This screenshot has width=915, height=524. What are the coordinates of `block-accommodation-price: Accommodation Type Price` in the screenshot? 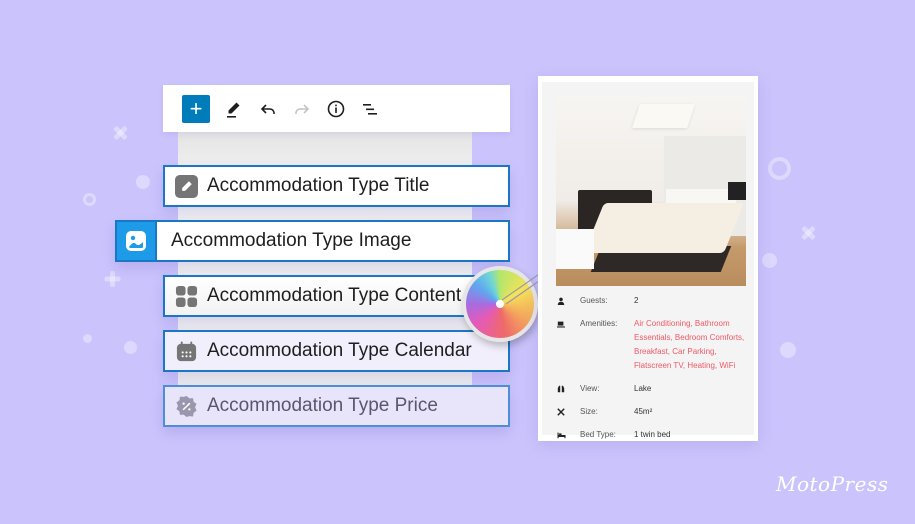 It's located at (336, 406).